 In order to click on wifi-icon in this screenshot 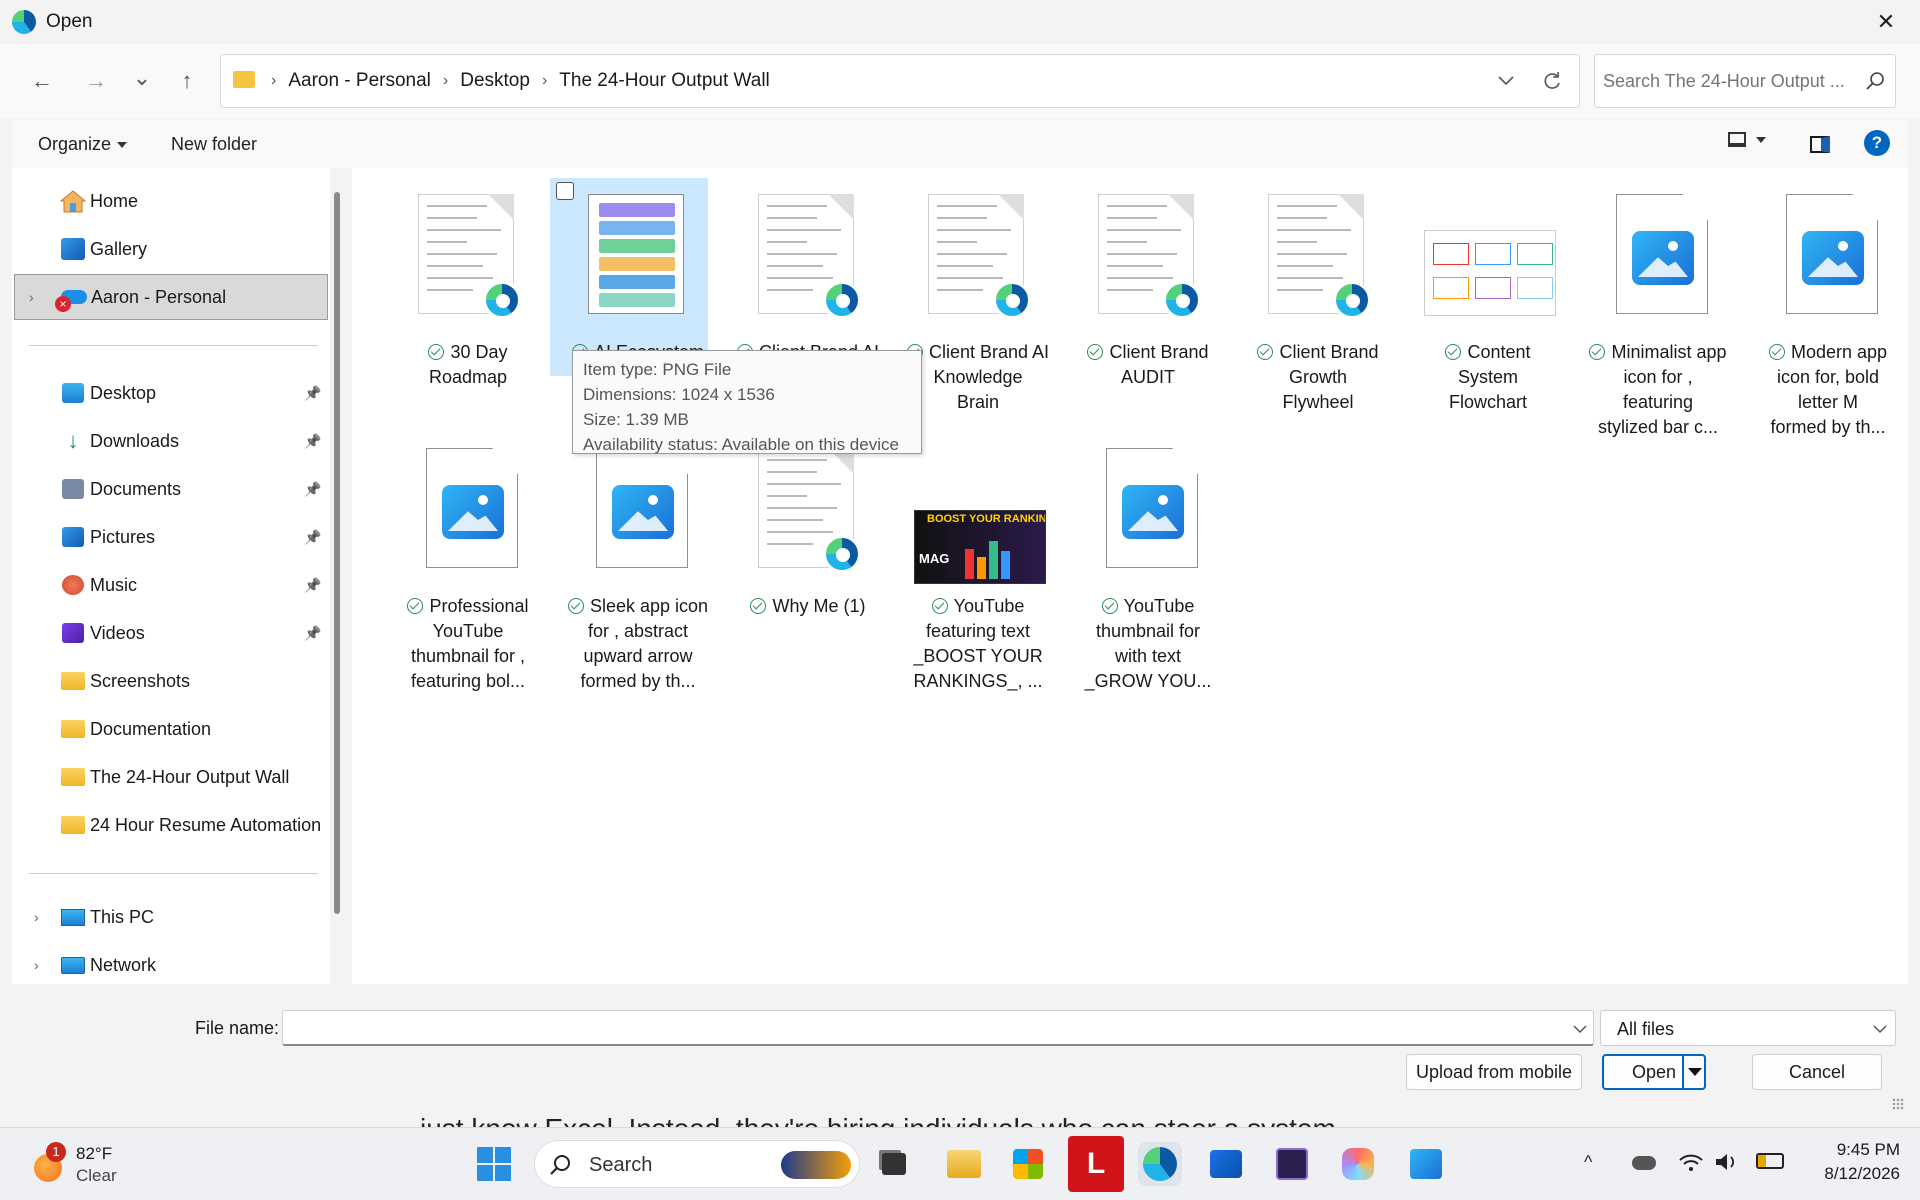, I will do `click(1691, 1162)`.